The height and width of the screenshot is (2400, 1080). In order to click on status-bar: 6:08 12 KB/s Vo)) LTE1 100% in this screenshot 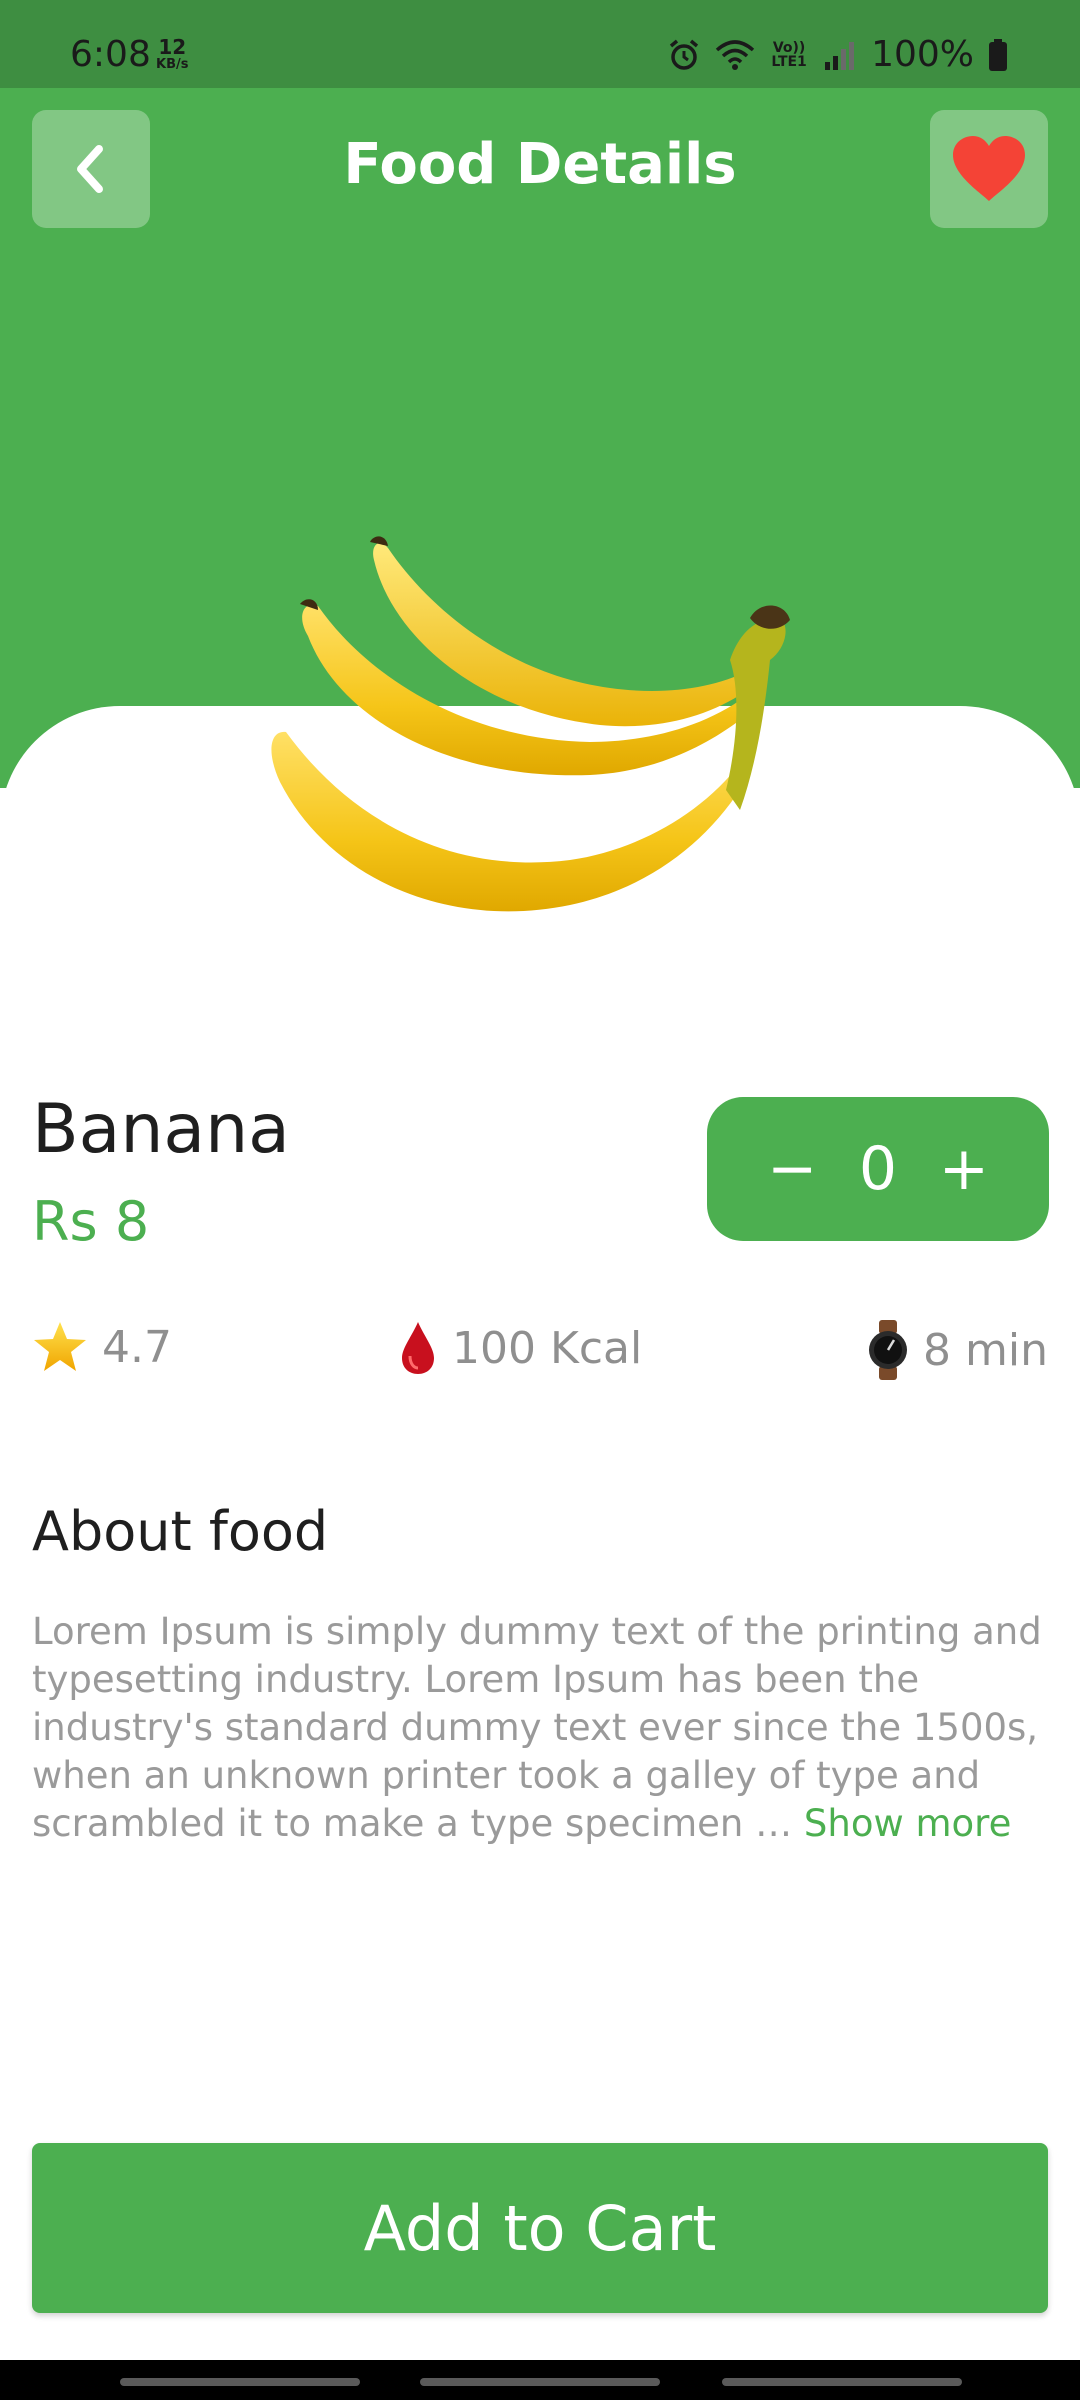, I will do `click(540, 44)`.